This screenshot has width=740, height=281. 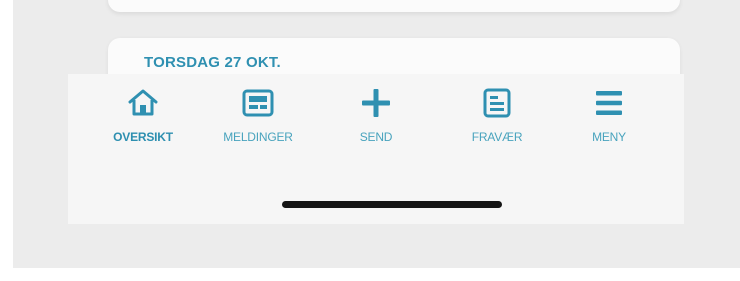 I want to click on home-indicator, so click(x=392, y=204).